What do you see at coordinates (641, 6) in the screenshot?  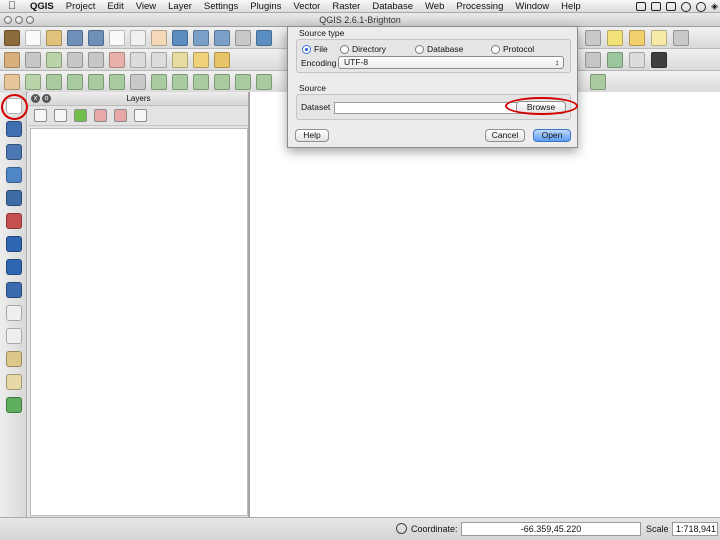 I see `dropbox-icon` at bounding box center [641, 6].